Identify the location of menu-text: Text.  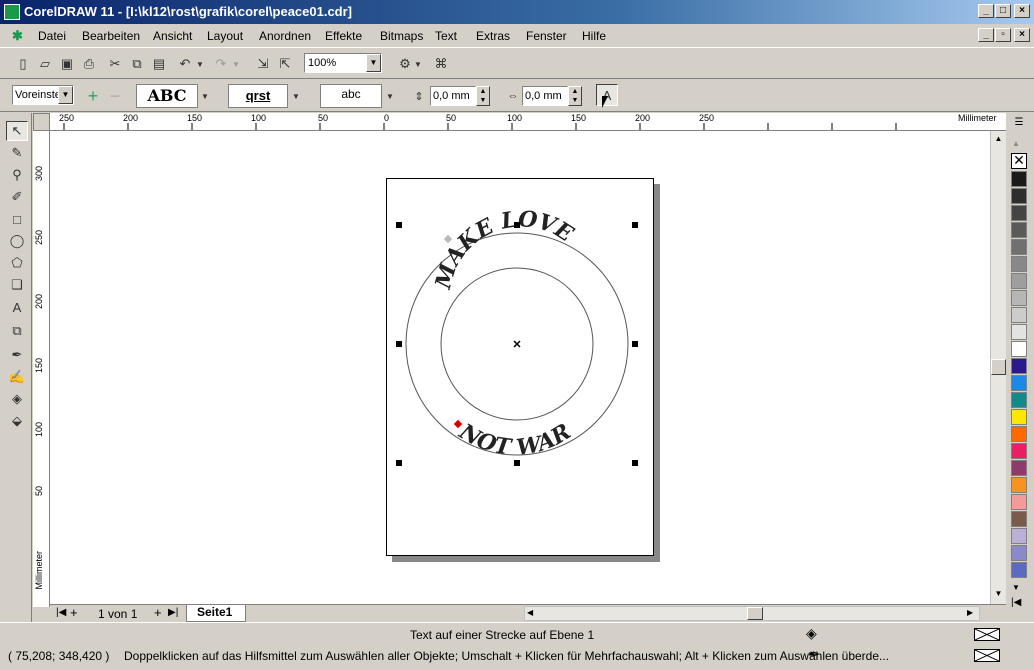
(446, 36).